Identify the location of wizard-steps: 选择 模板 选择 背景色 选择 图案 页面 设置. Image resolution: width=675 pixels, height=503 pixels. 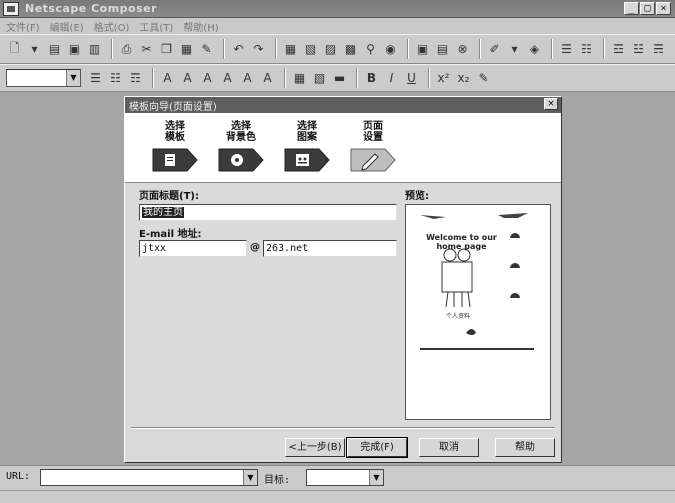
(343, 148).